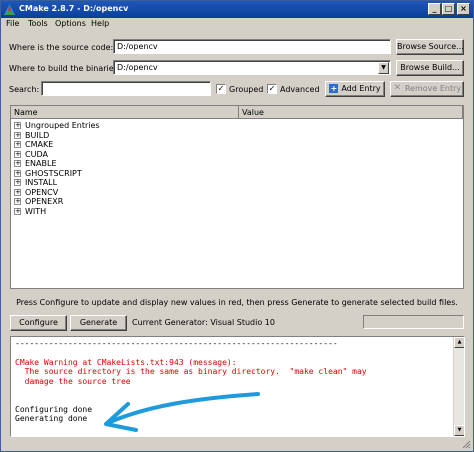 Image resolution: width=474 pixels, height=452 pixels. I want to click on build-path-combo: D:/opencv ▼, so click(252, 67).